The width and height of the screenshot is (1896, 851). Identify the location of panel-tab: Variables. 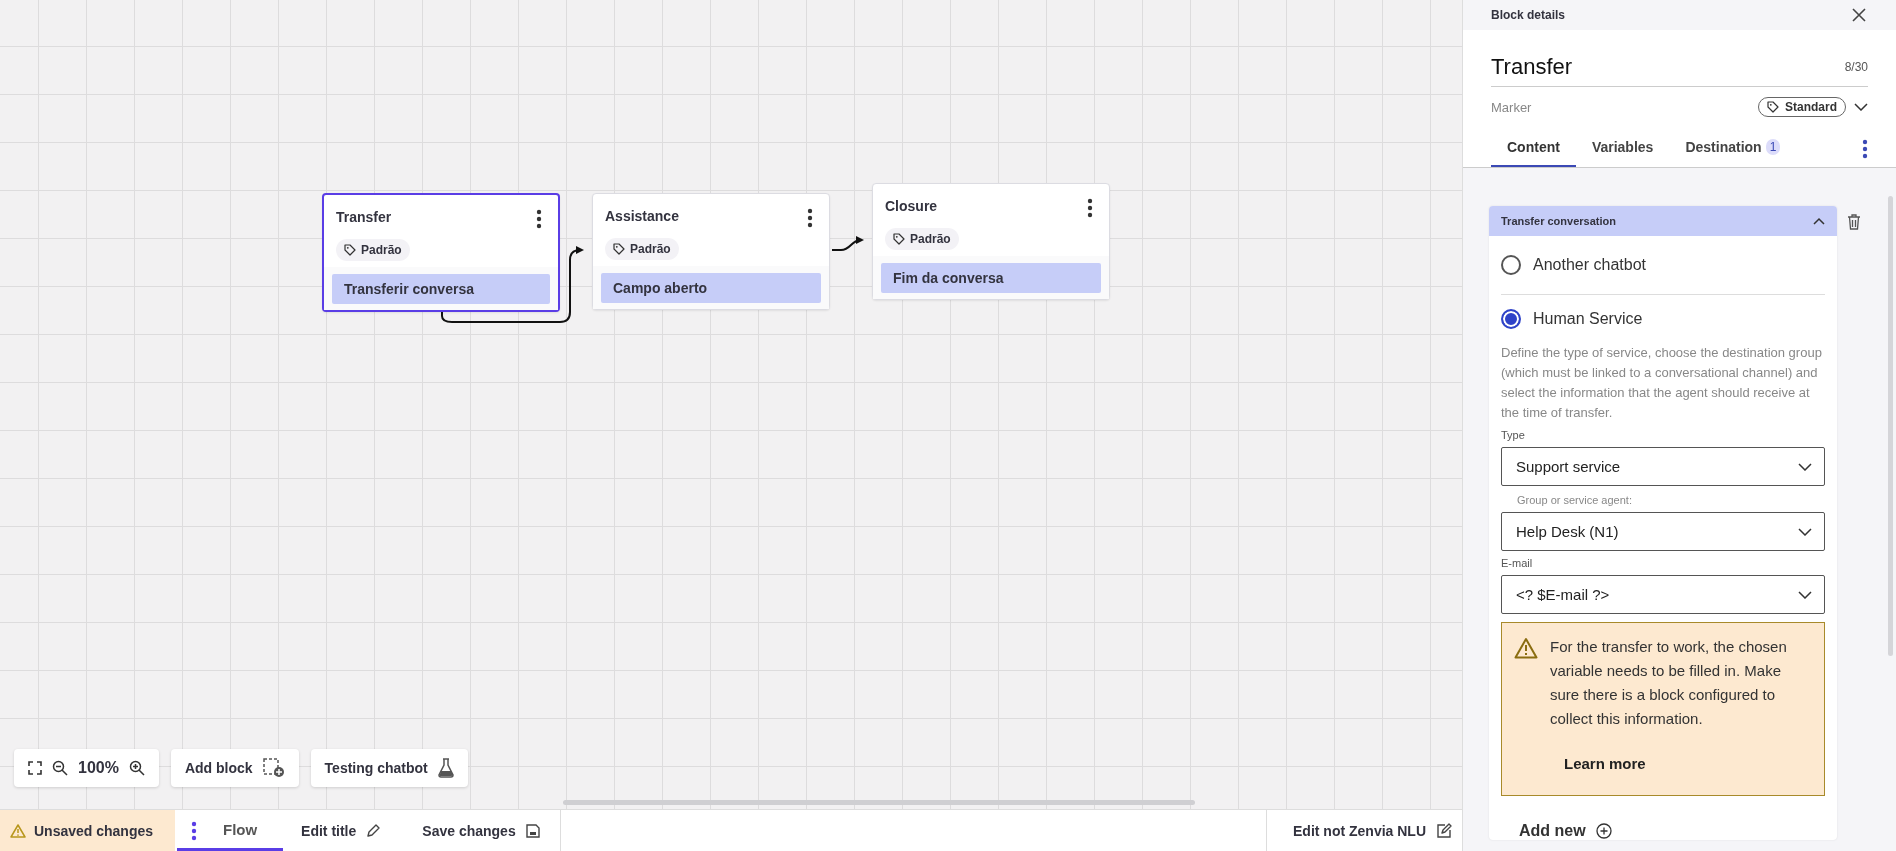
(1622, 149).